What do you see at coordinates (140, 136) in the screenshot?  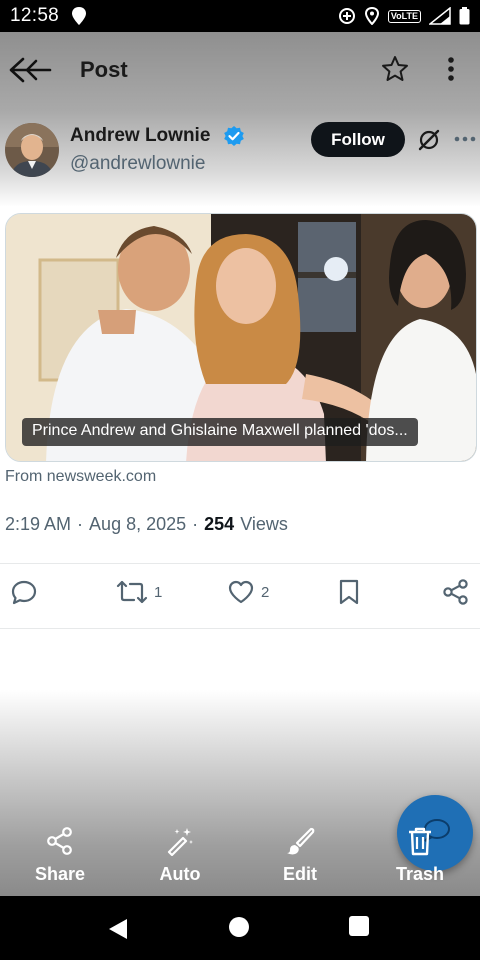 I see `author-name: Andrew Lownie` at bounding box center [140, 136].